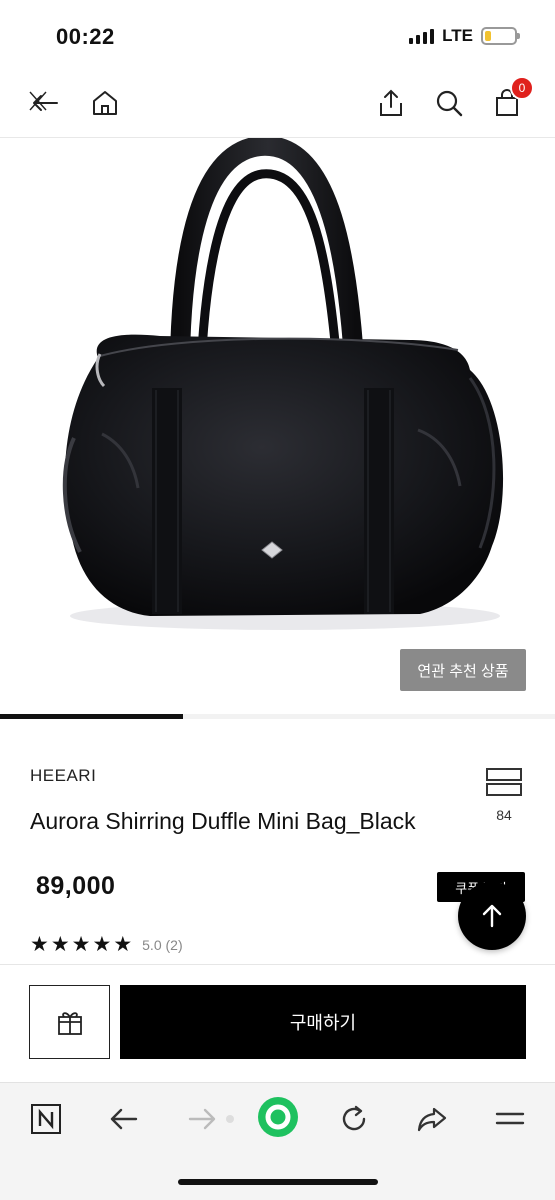 Image resolution: width=555 pixels, height=1200 pixels. I want to click on search-button, so click(449, 103).